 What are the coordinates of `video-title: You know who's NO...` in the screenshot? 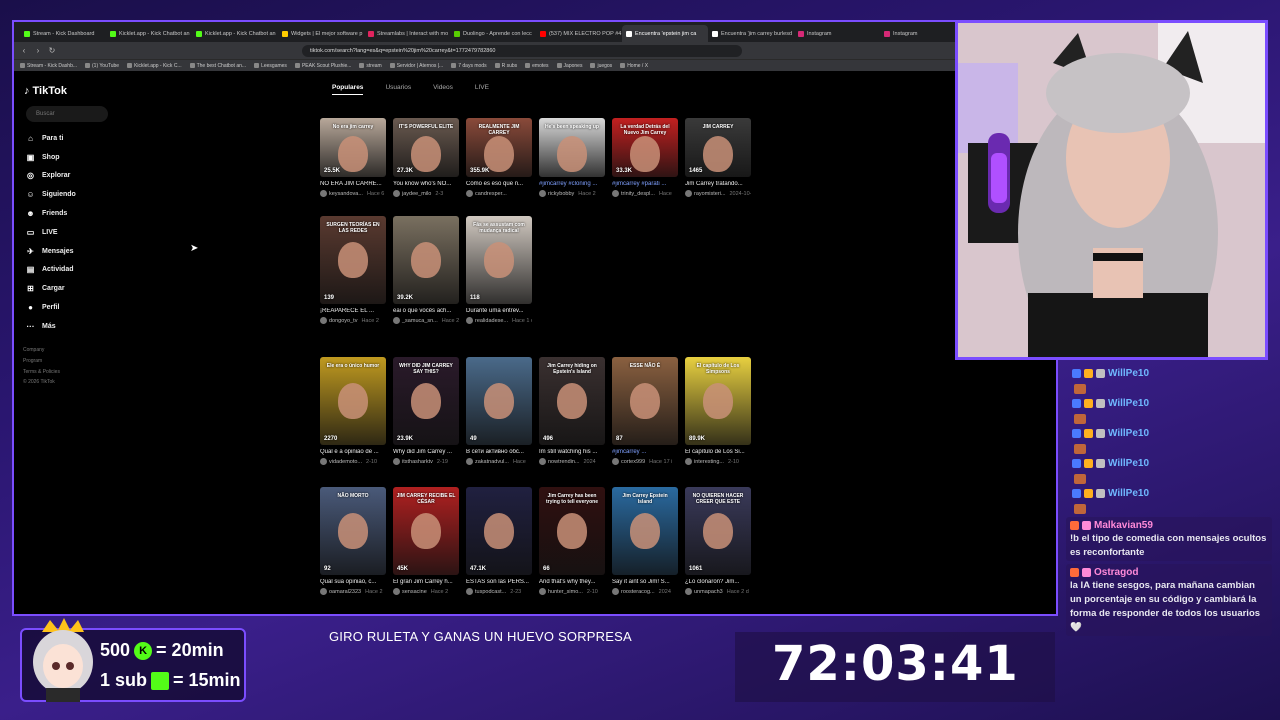 It's located at (426, 184).